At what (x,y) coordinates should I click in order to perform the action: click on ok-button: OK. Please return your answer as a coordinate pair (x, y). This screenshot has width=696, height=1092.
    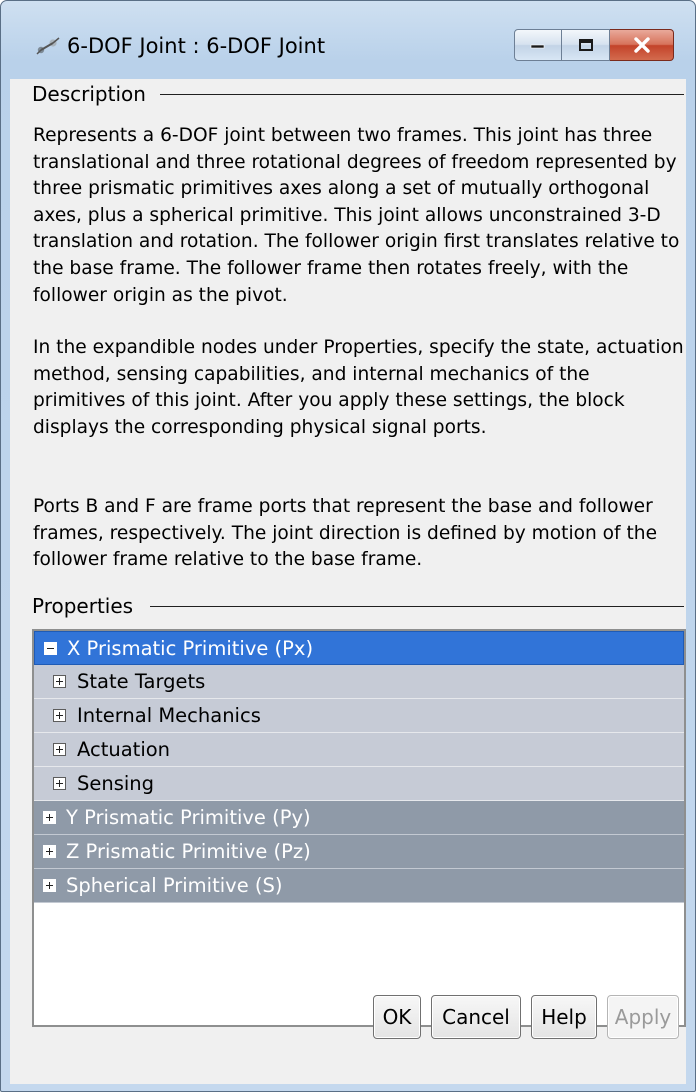
    Looking at the image, I should click on (397, 1017).